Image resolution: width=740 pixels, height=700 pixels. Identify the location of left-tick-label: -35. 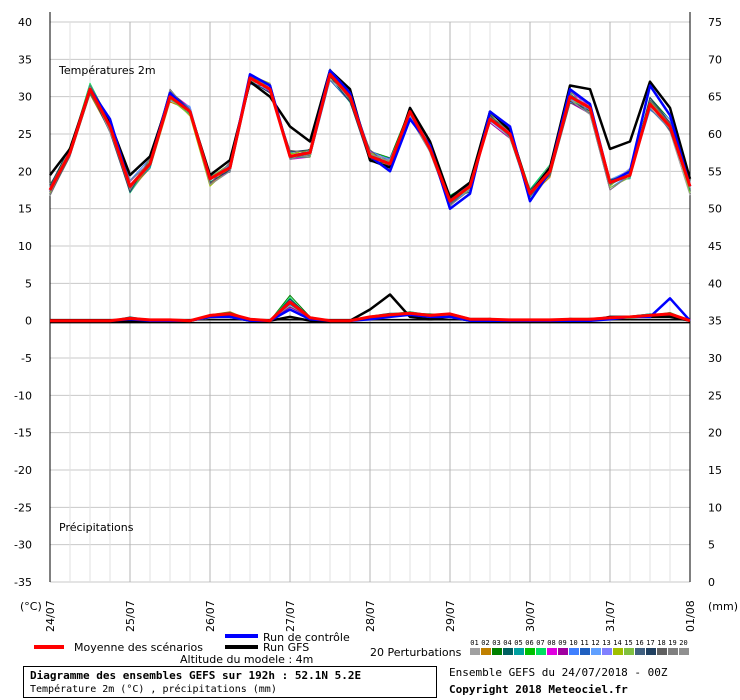
(23, 582).